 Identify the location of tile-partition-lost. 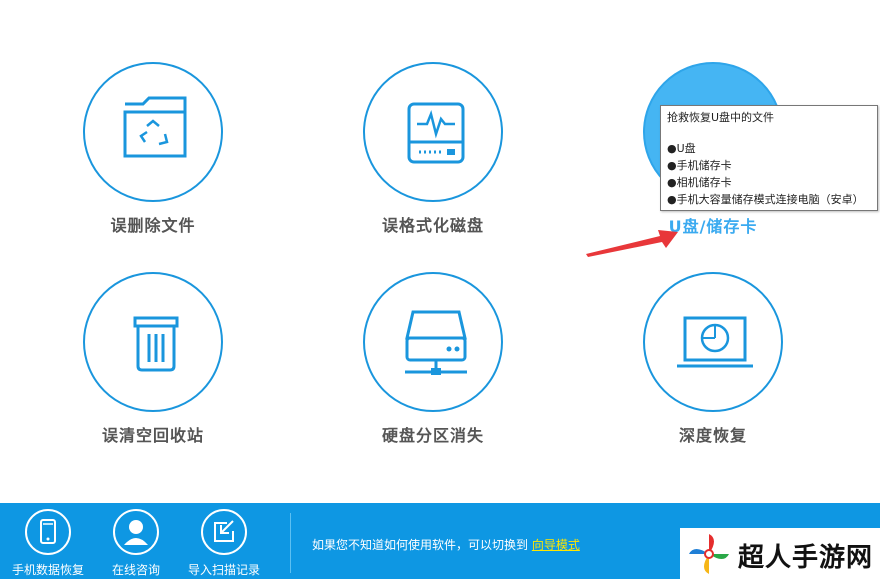
(433, 342).